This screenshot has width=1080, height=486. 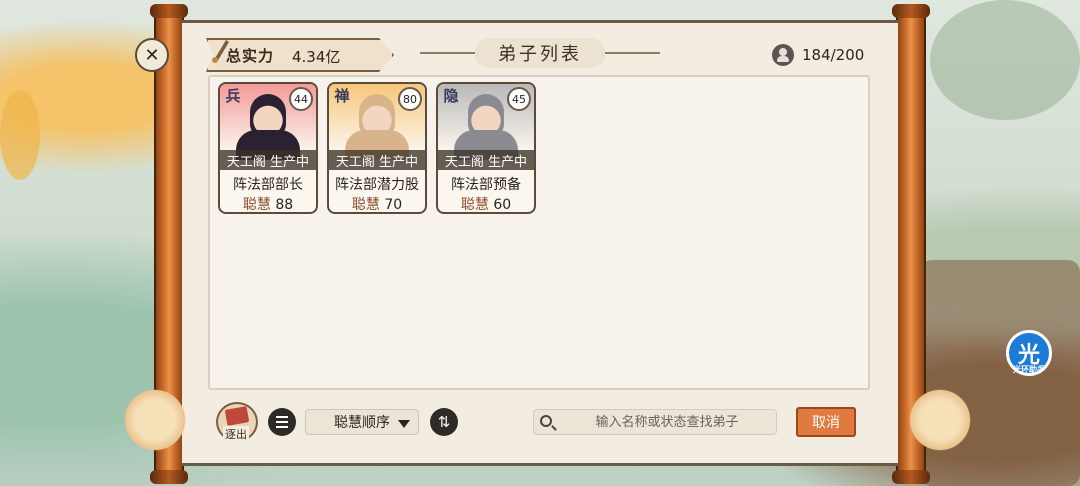 What do you see at coordinates (20, 135) in the screenshot?
I see `background-tree` at bounding box center [20, 135].